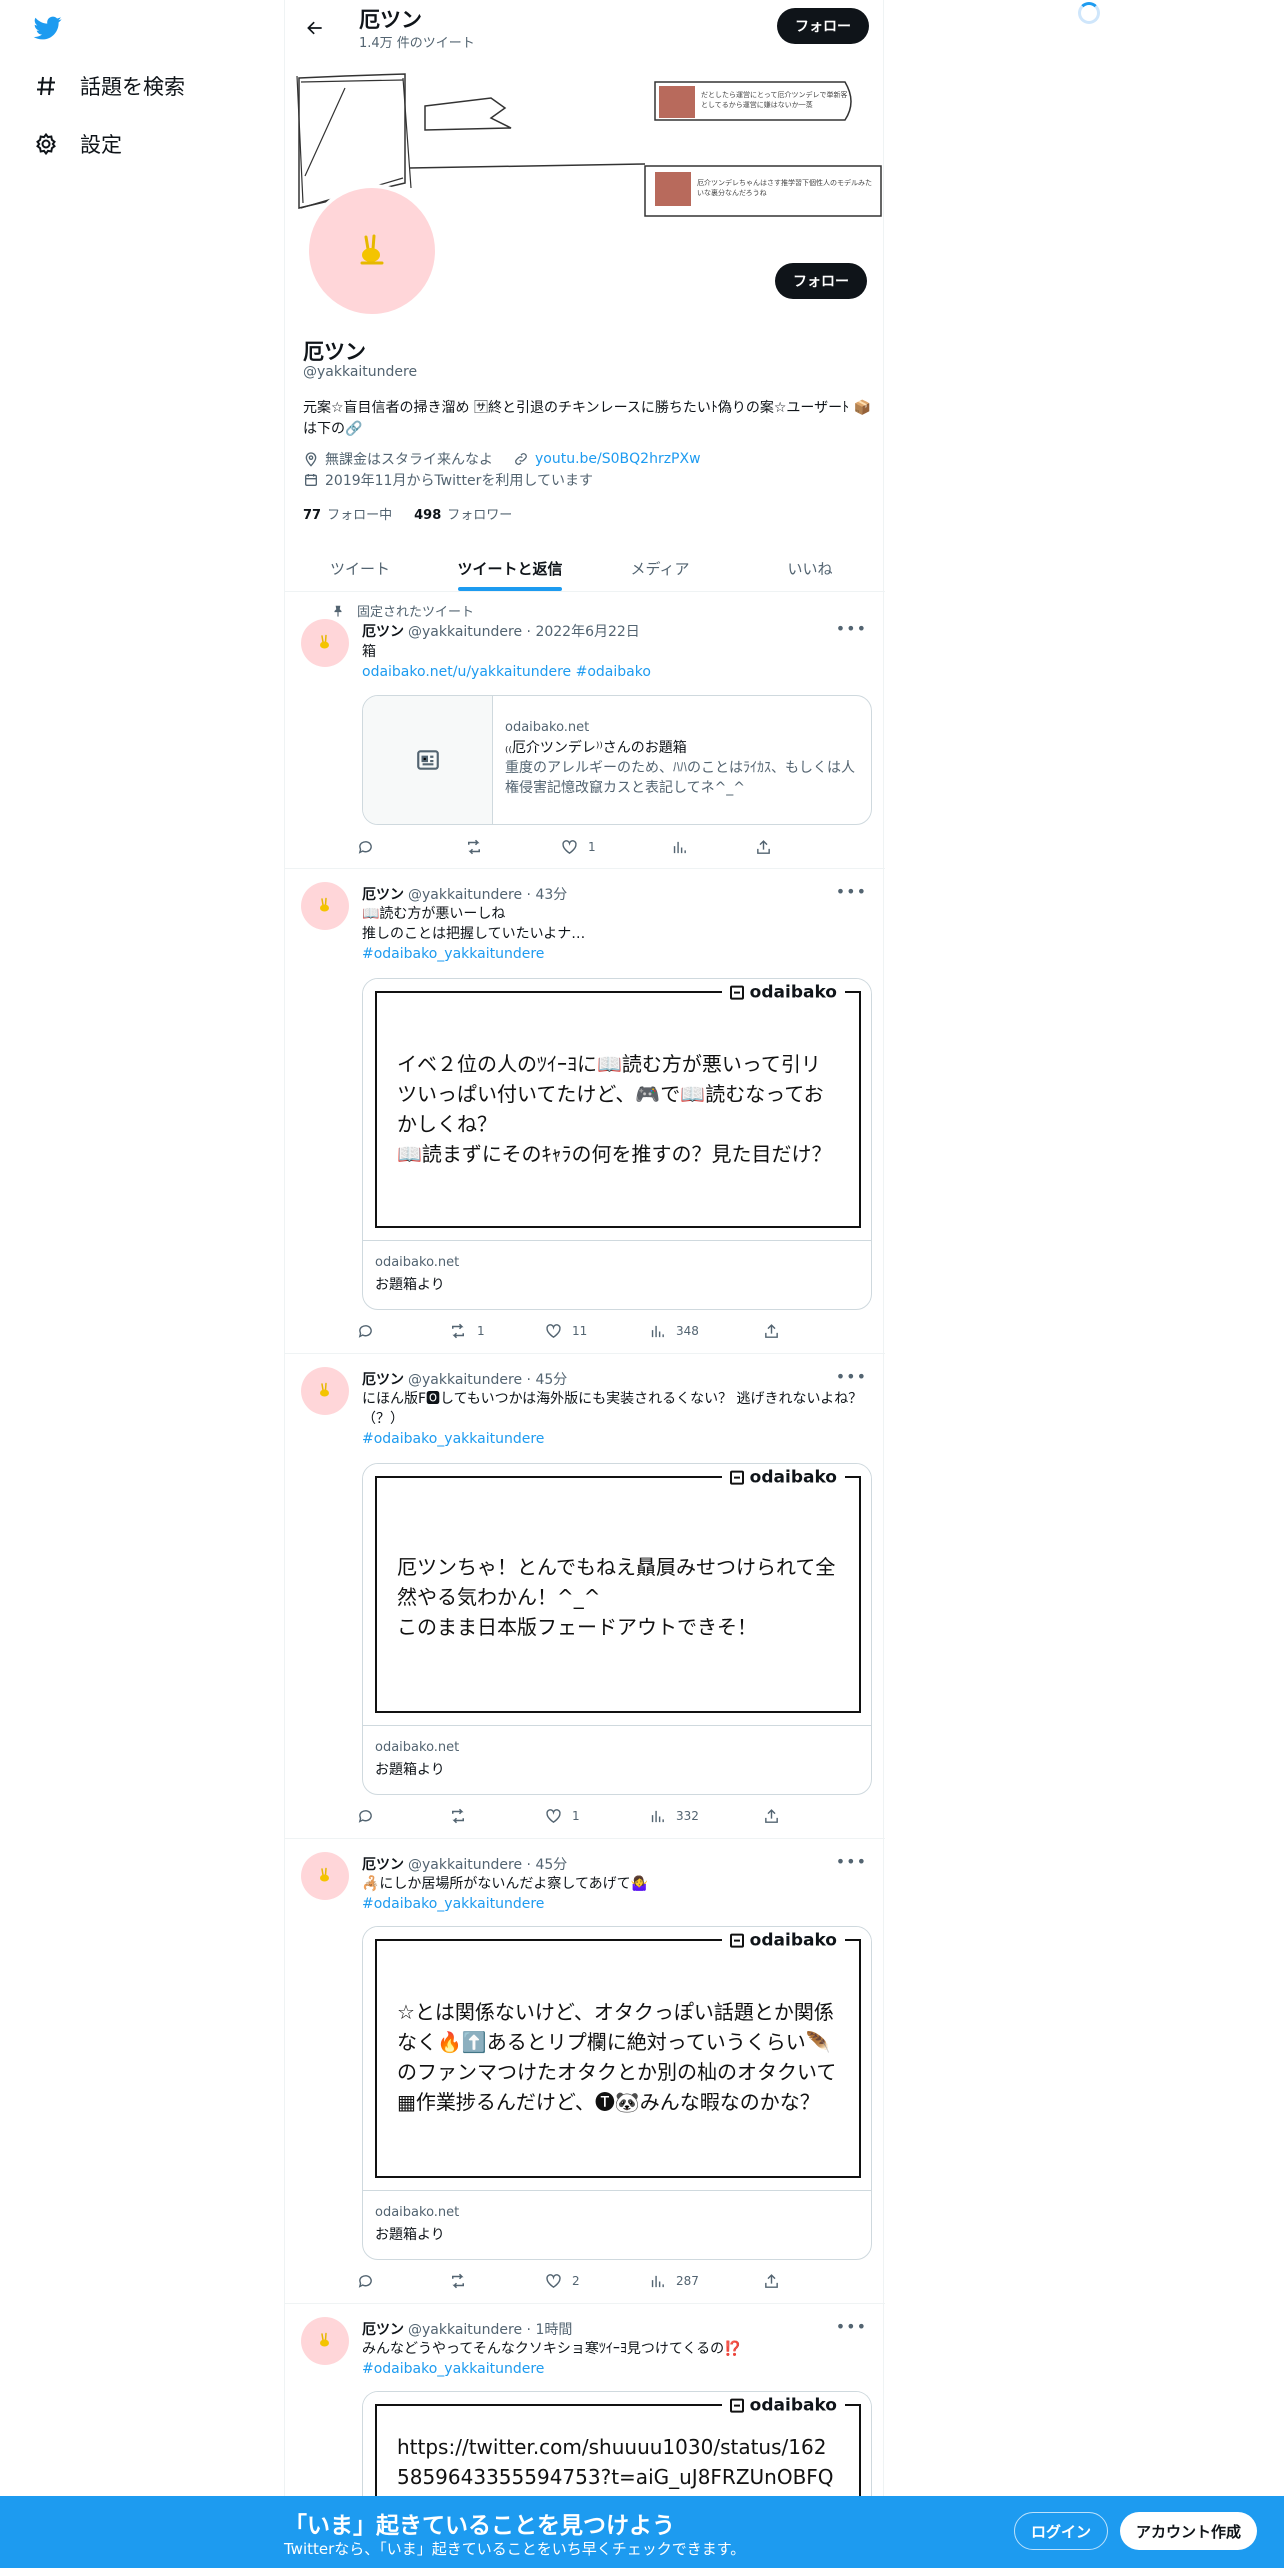 The width and height of the screenshot is (1284, 2568). Describe the element at coordinates (706, 1331) in the screenshot. I see `views-button: 348` at that location.